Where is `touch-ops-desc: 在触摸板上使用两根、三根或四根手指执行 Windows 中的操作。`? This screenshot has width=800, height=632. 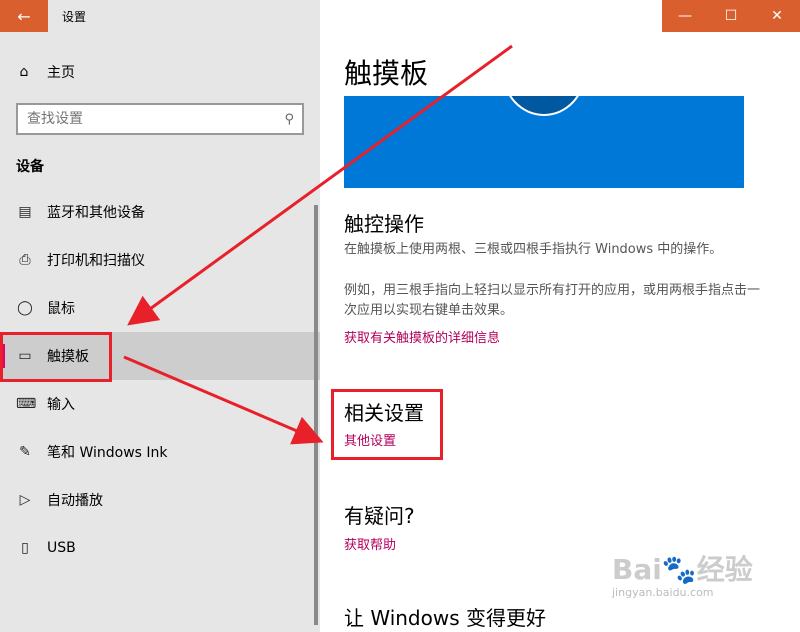 touch-ops-desc: 在触摸板上使用两根、三根或四根手指执行 Windows 中的操作。 is located at coordinates (533, 249).